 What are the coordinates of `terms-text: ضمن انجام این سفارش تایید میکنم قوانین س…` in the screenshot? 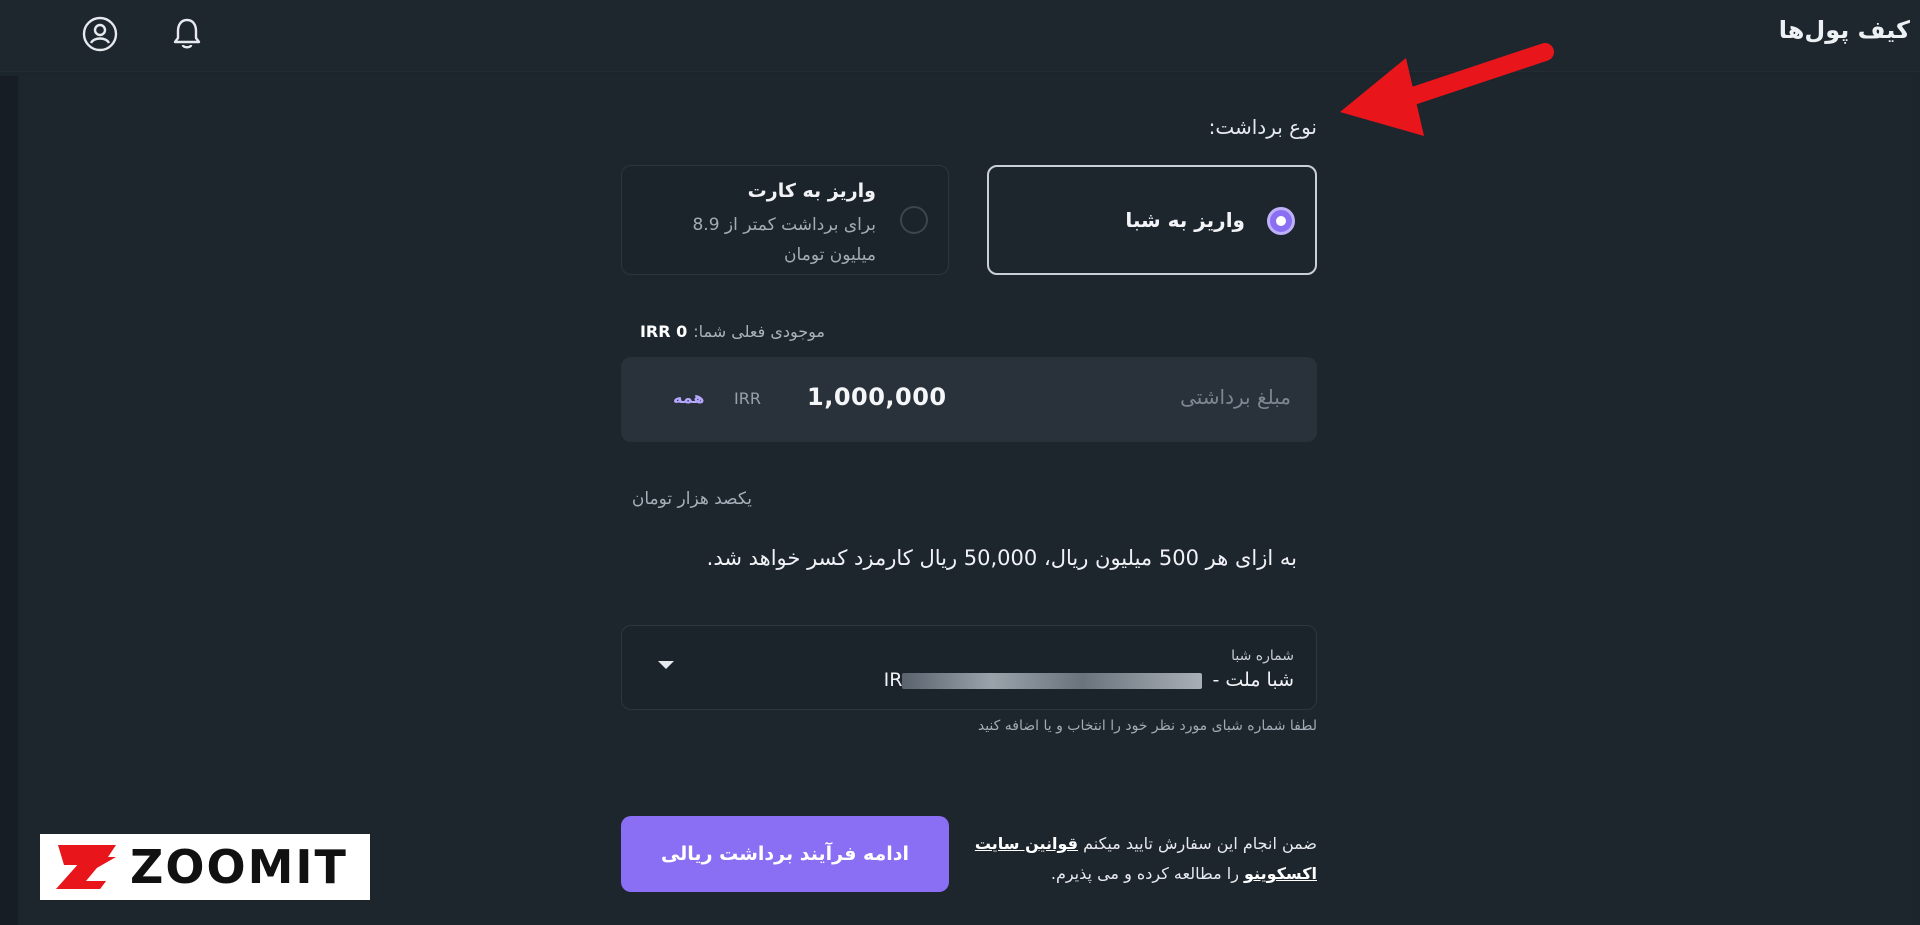 It's located at (1122, 859).